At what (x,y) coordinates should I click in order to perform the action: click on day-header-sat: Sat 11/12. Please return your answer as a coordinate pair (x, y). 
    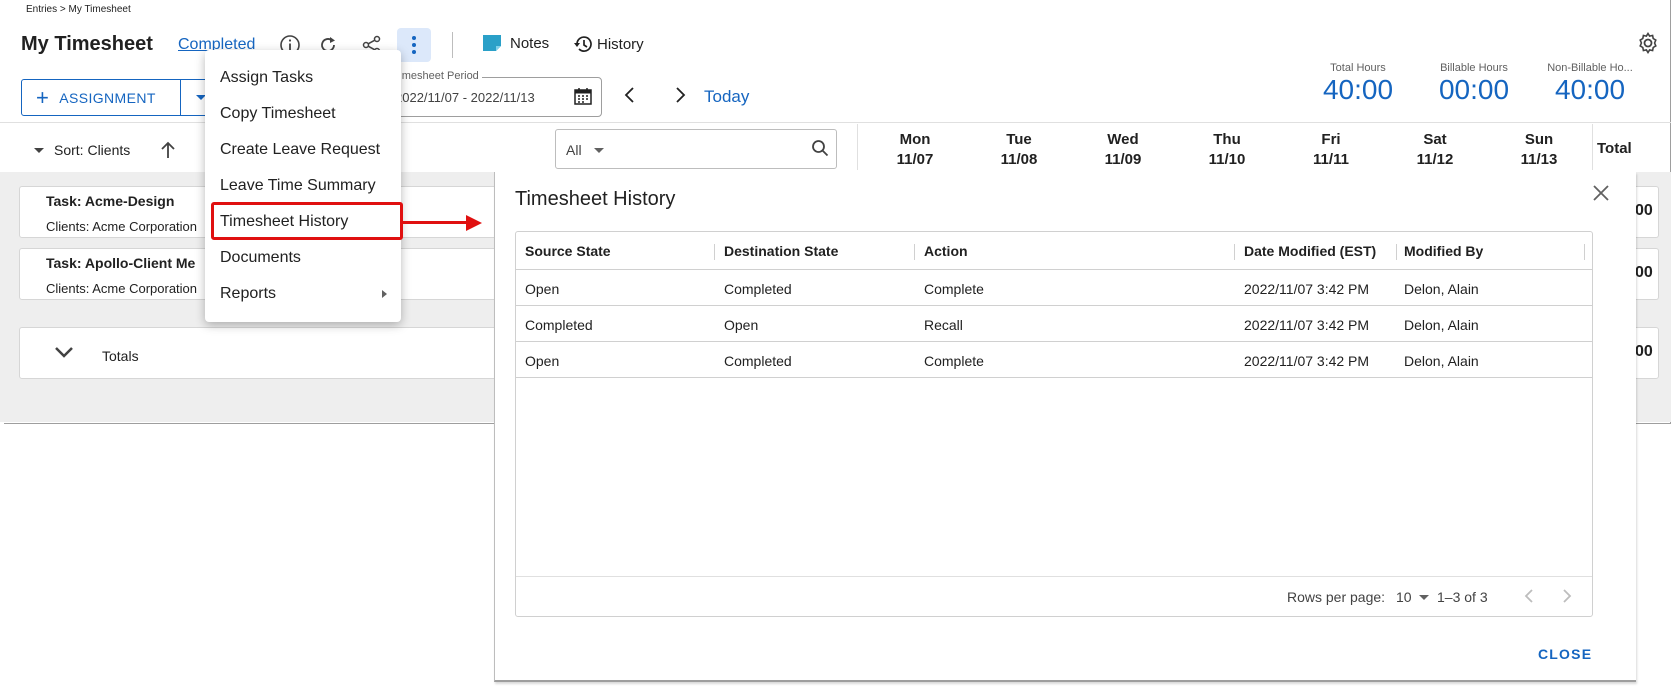
    Looking at the image, I should click on (1435, 149).